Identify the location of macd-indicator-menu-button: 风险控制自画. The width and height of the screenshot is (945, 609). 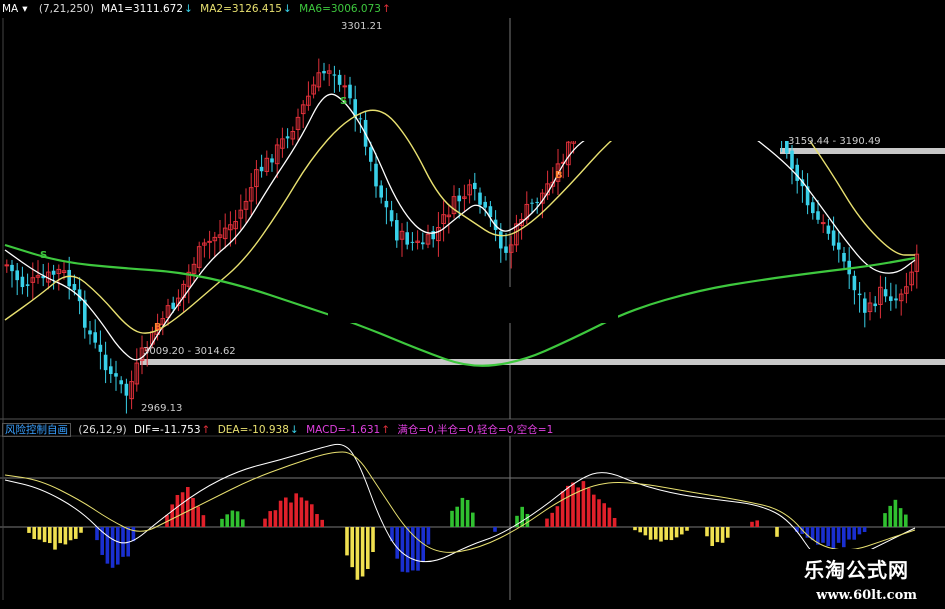
(36, 430).